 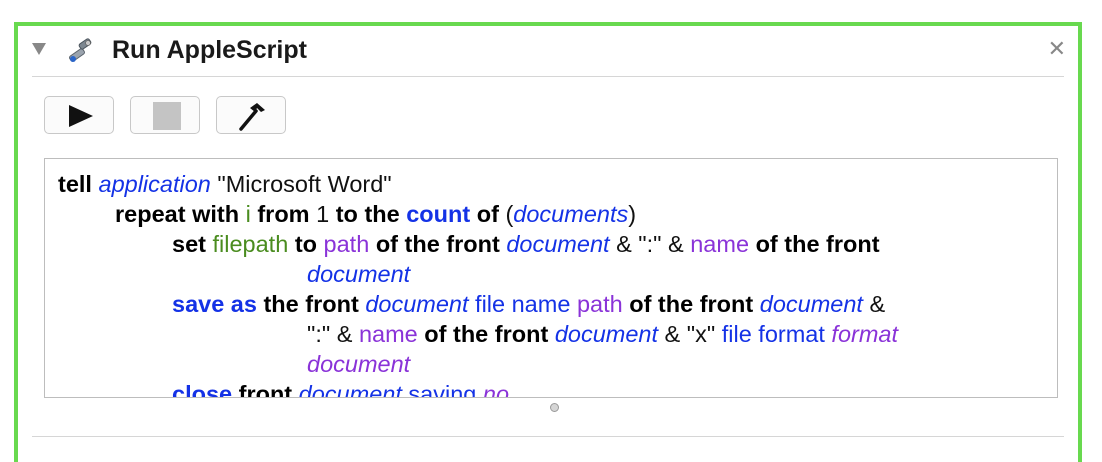 What do you see at coordinates (487, 214) in the screenshot?
I see `code-token: of` at bounding box center [487, 214].